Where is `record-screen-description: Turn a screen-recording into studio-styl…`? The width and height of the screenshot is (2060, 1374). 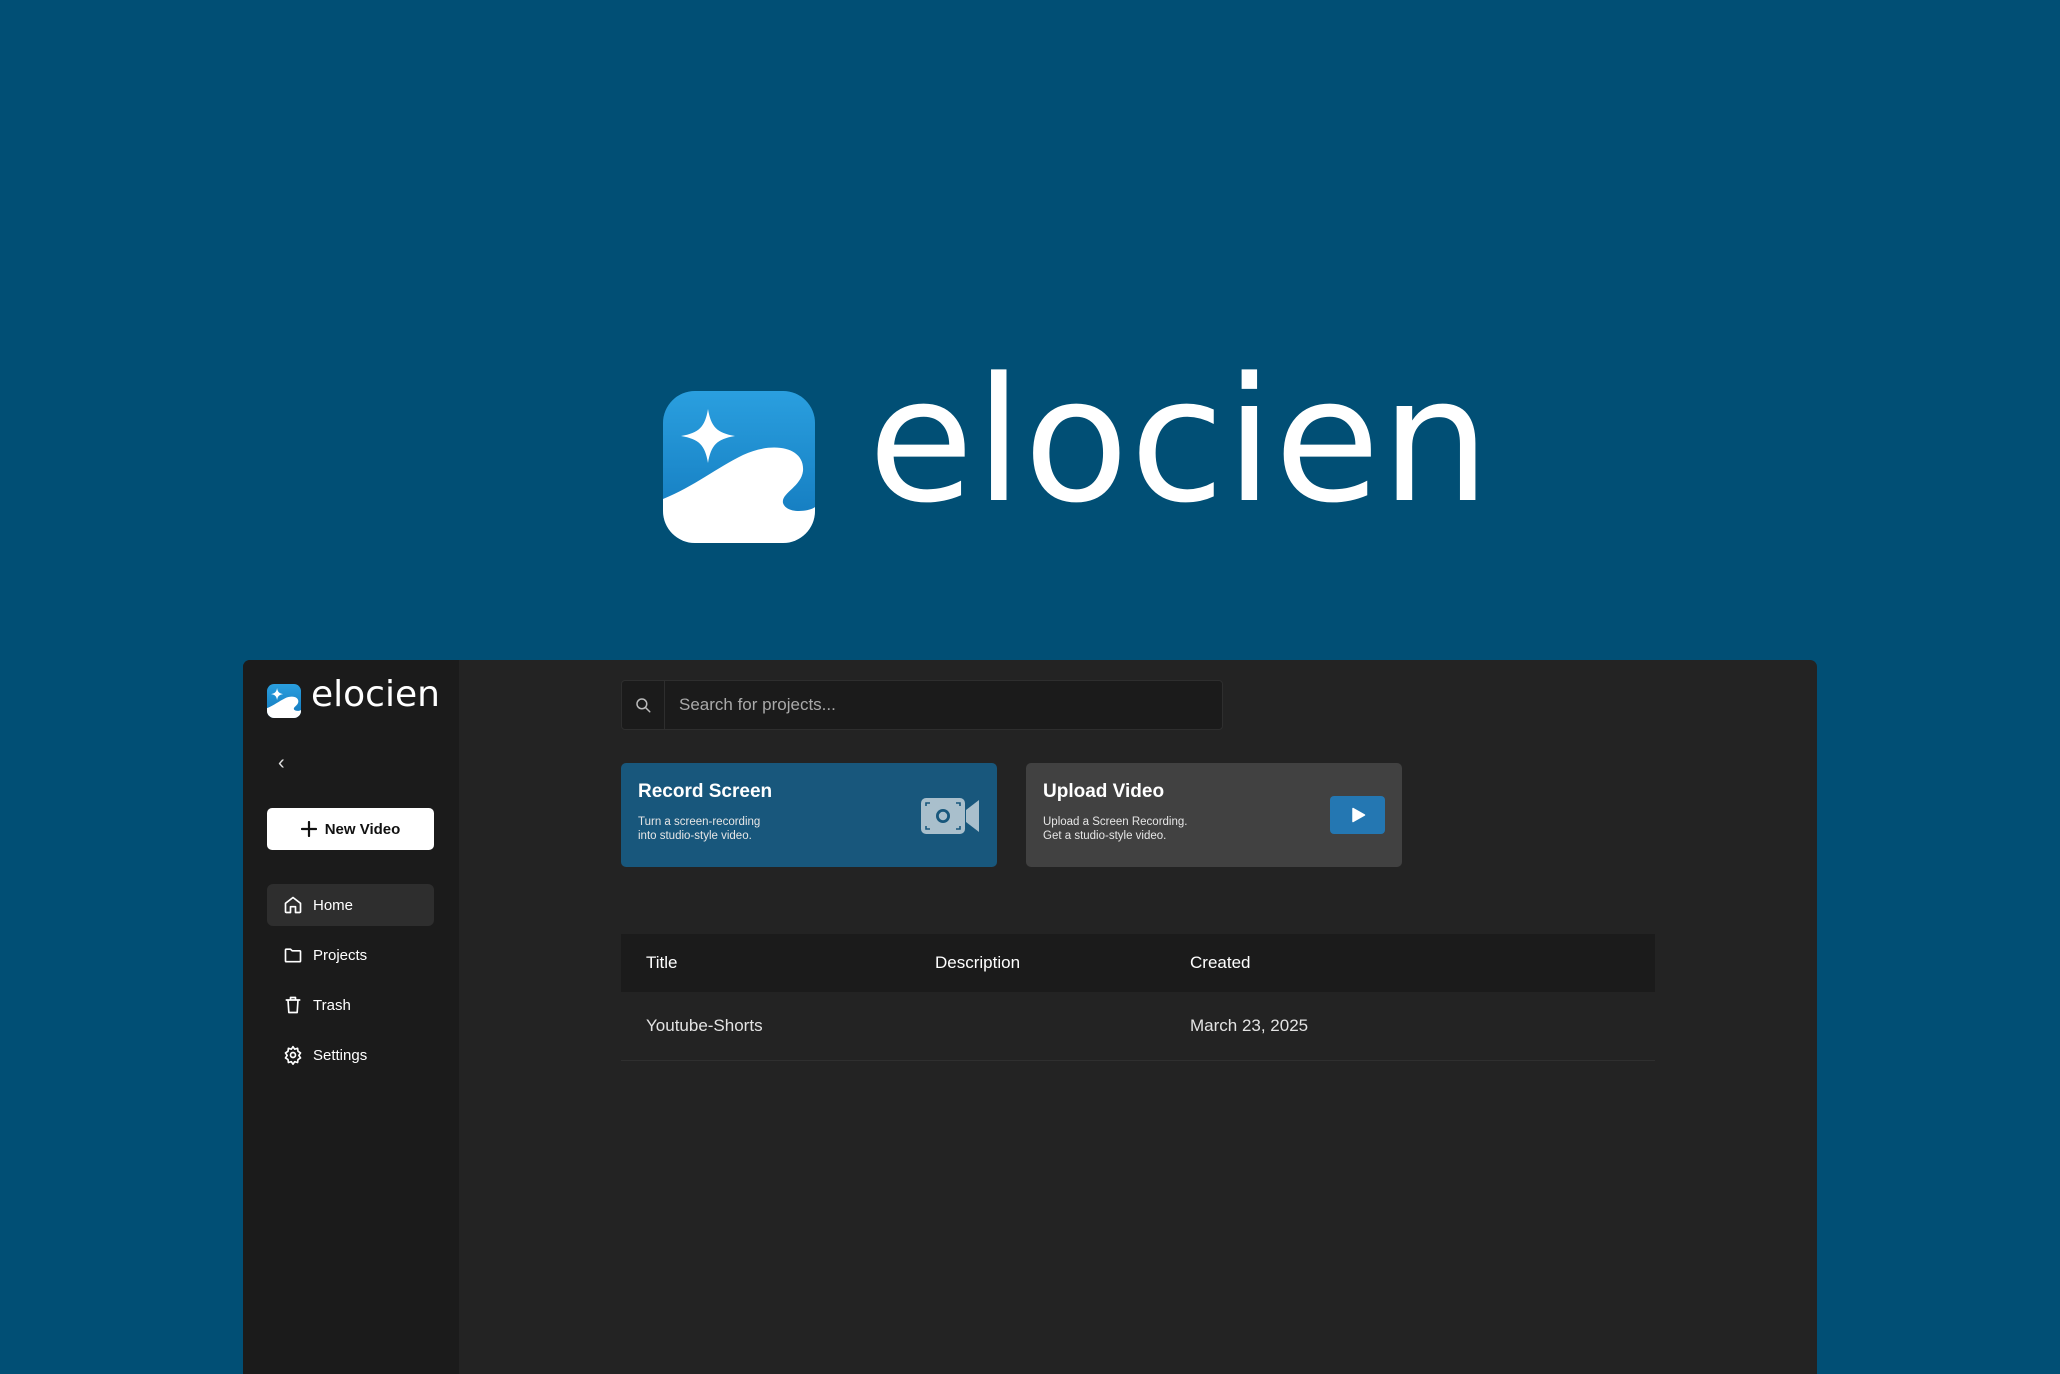 record-screen-description: Turn a screen-recording into studio-styl… is located at coordinates (738, 829).